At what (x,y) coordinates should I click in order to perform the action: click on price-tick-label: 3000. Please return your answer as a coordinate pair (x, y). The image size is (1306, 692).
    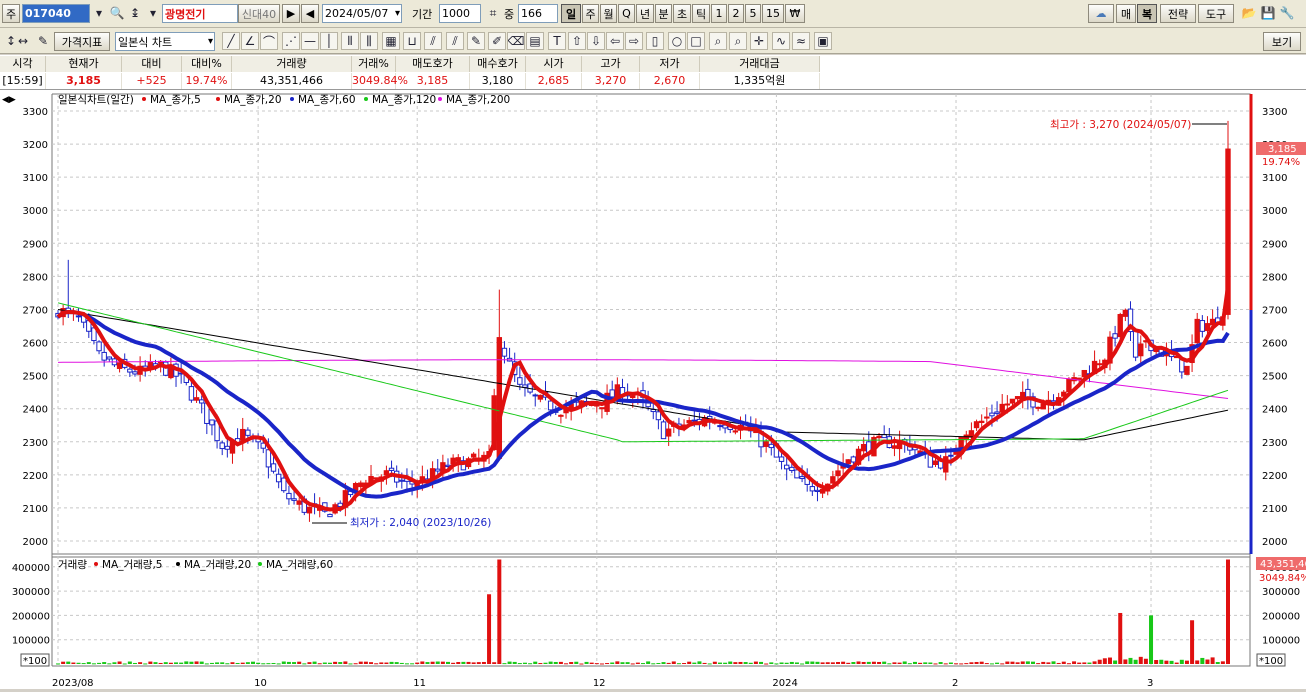
    Looking at the image, I should click on (35, 211).